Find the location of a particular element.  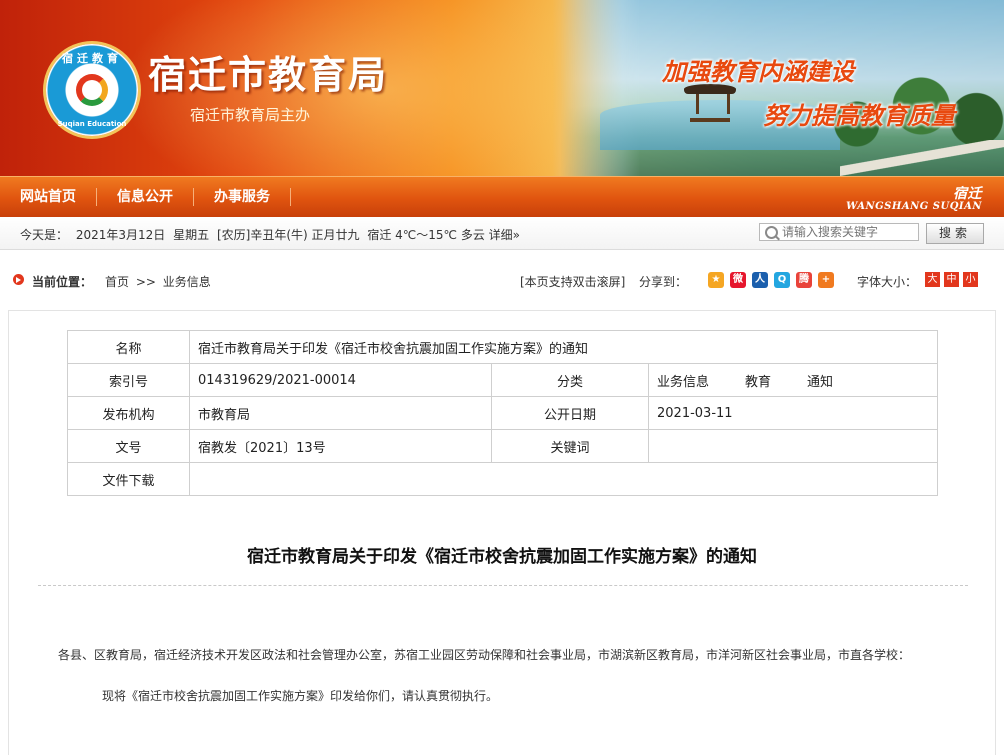

share-label: 分享到： is located at coordinates (663, 282).